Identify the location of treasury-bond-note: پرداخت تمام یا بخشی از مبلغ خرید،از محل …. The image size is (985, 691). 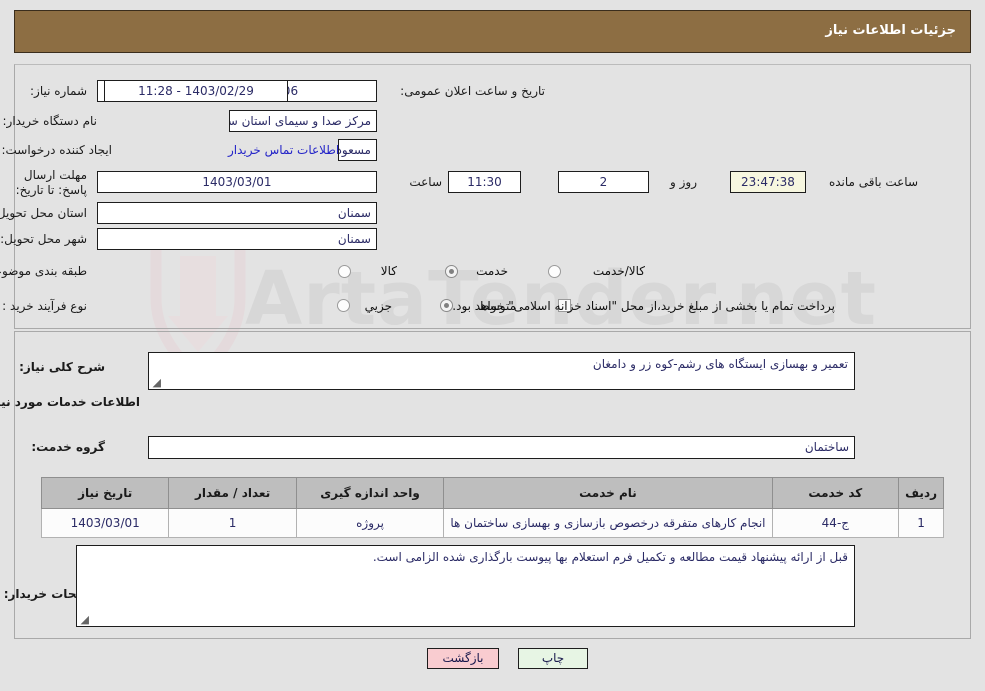
(643, 306).